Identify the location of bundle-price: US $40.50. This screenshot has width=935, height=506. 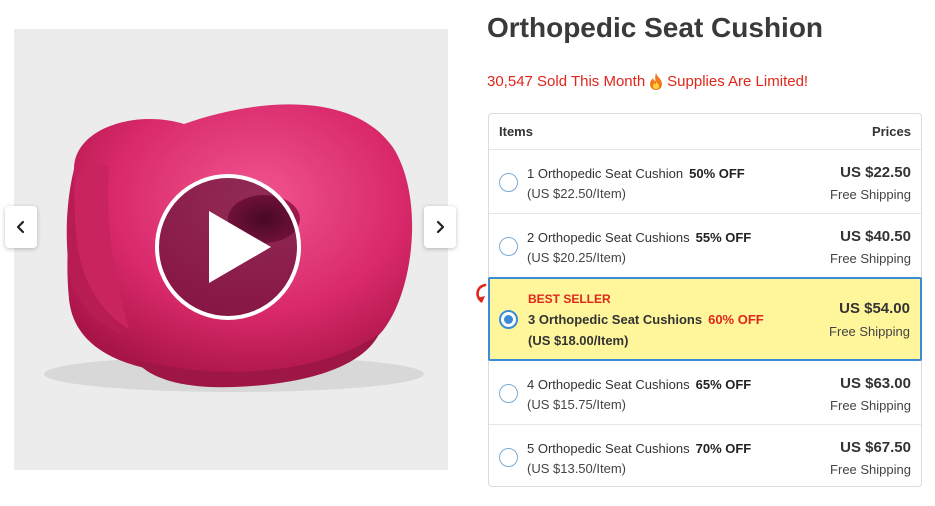
(875, 236).